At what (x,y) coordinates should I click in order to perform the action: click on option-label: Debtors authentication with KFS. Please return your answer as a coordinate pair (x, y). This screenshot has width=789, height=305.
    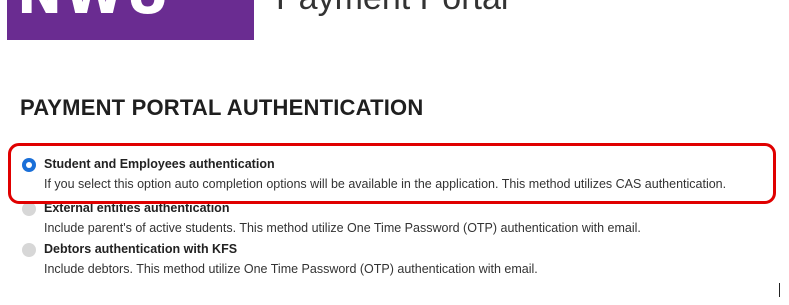
    Looking at the image, I should click on (141, 249).